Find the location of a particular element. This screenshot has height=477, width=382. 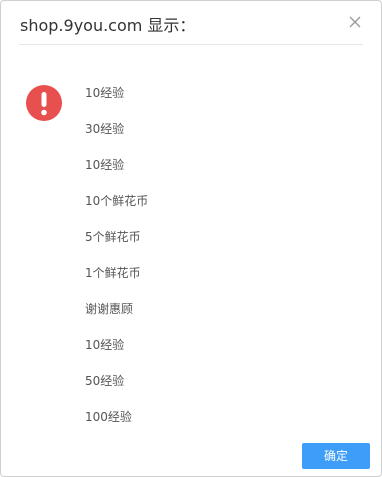

message-line: 50经验 is located at coordinates (105, 381).